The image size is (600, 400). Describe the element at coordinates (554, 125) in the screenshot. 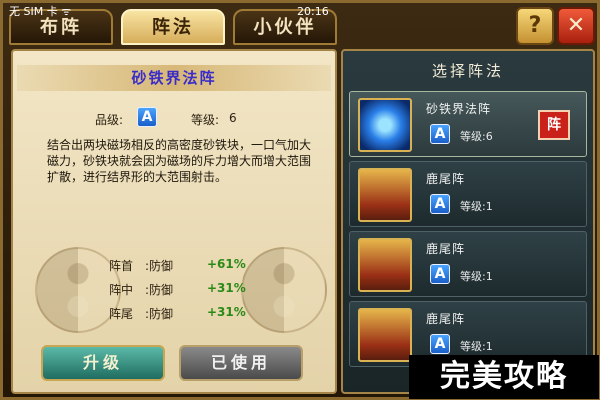

I see `equipped-seal-icon: 阵` at that location.